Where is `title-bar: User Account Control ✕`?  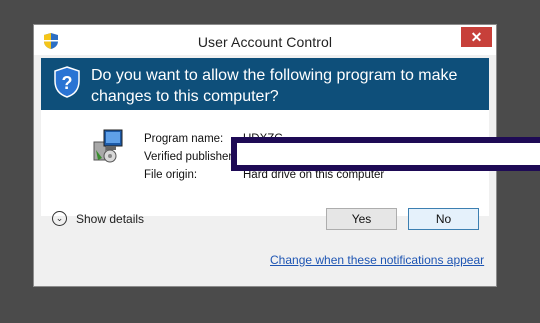 title-bar: User Account Control ✕ is located at coordinates (265, 40).